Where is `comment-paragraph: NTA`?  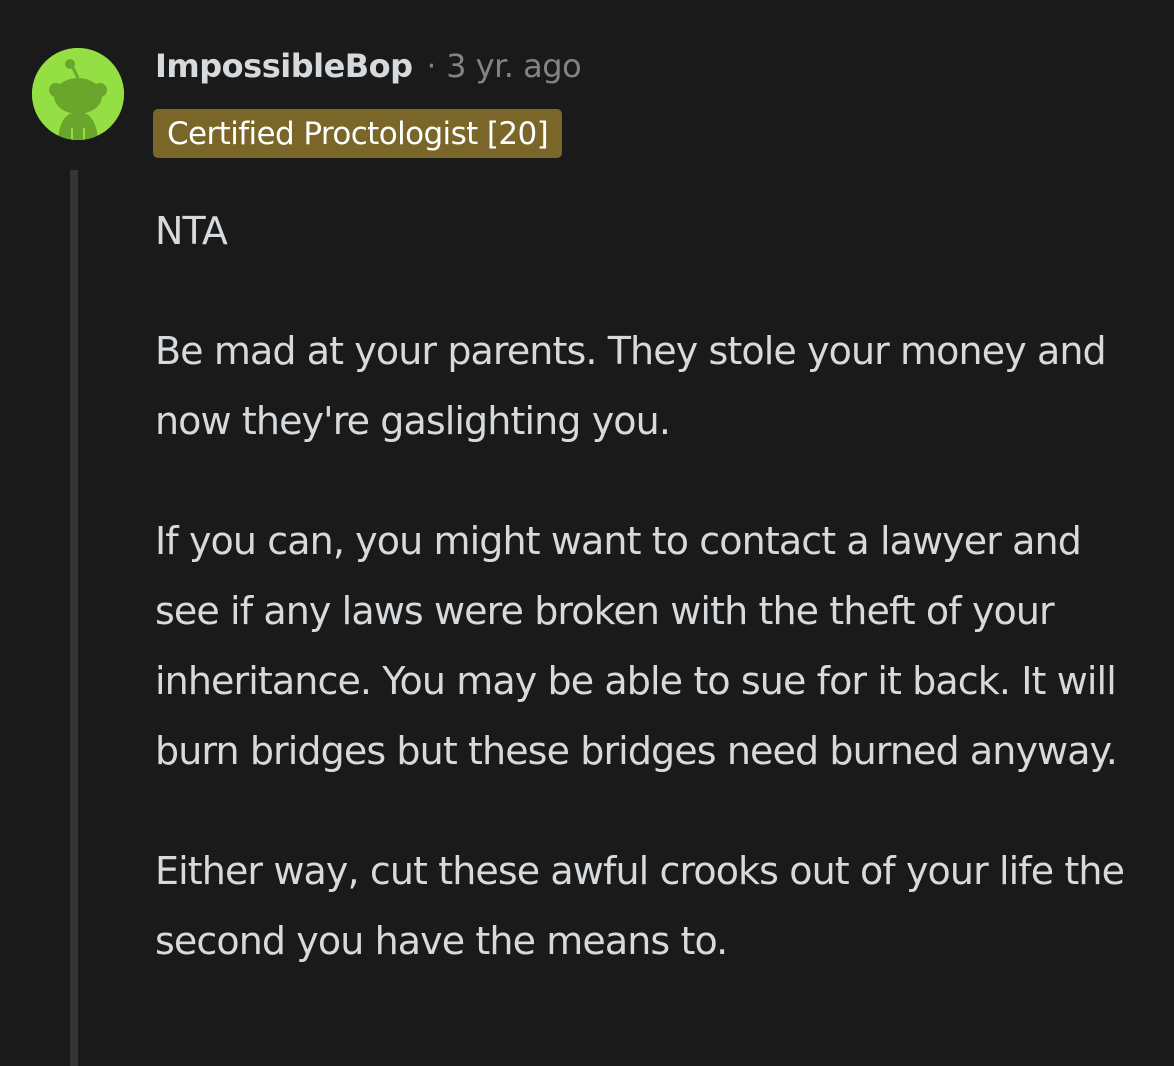 comment-paragraph: NTA is located at coordinates (191, 231).